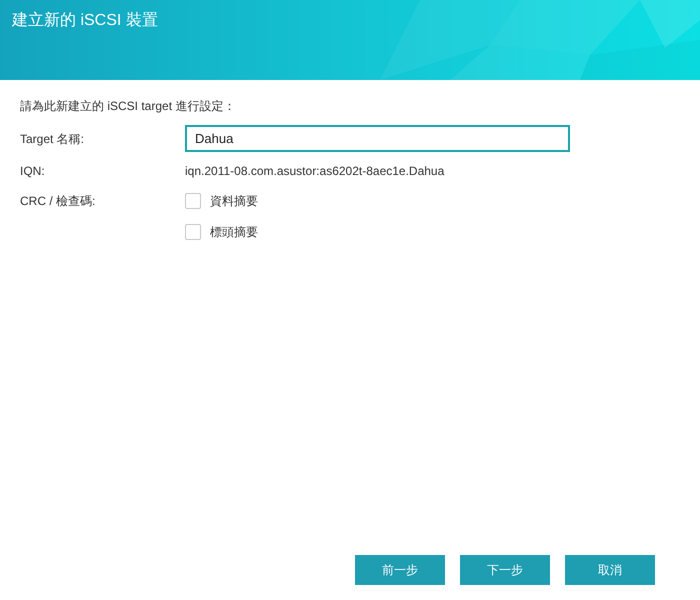  I want to click on iqn-value: iqn.2011-08.com.asustor:as6202t-8aec1e.Dahua, so click(314, 171).